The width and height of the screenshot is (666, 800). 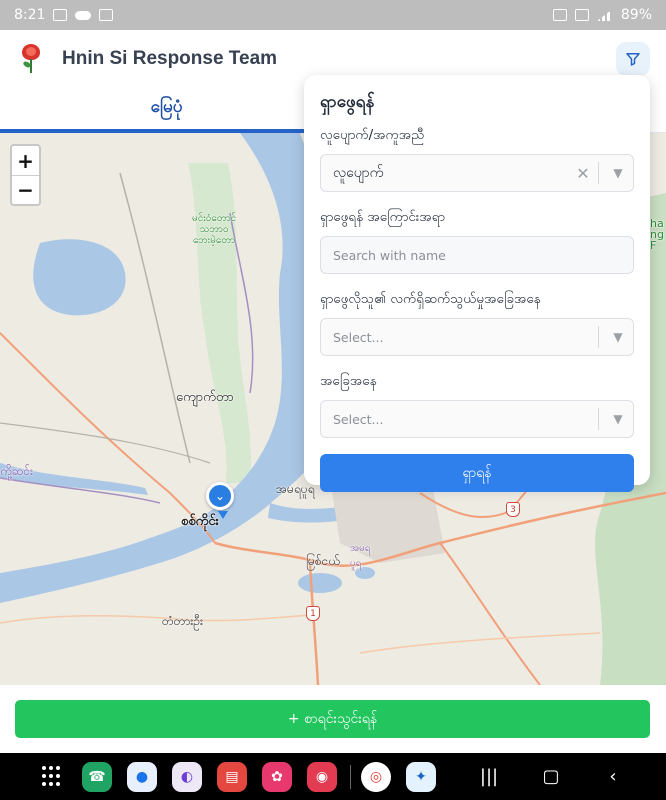 I want to click on signal-icon, so click(x=604, y=15).